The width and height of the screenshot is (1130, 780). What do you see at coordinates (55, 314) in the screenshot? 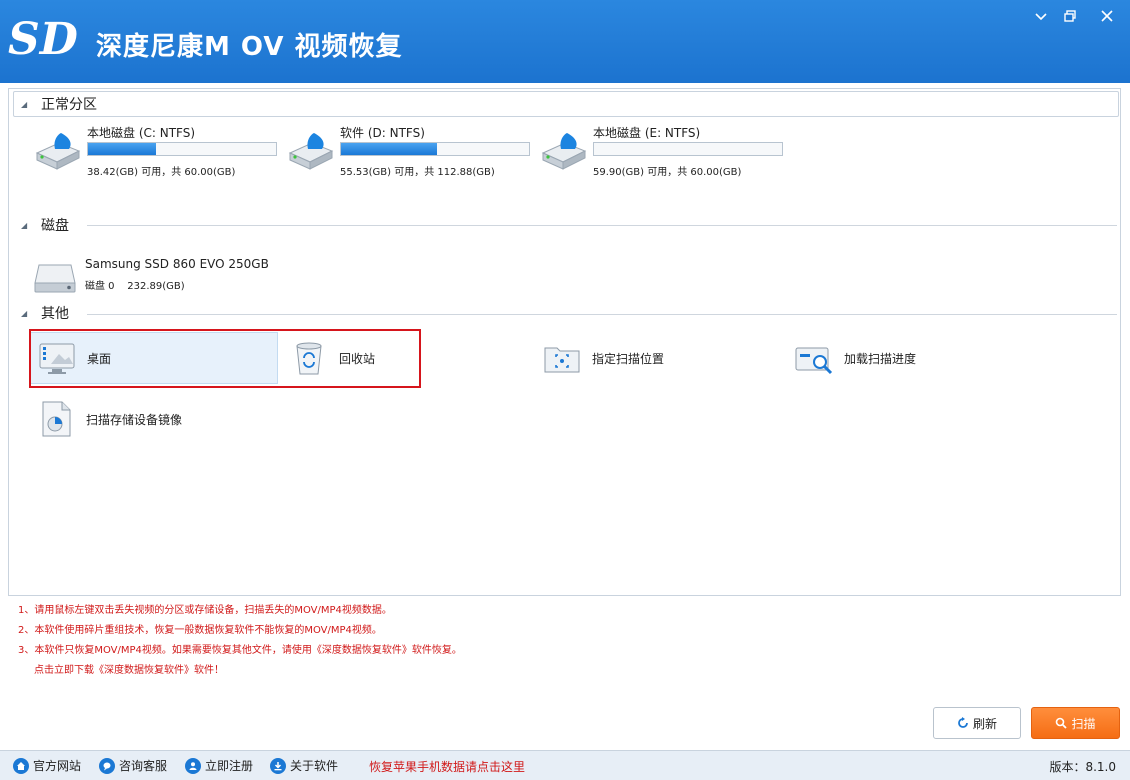
I see `section-others-label: 其他` at bounding box center [55, 314].